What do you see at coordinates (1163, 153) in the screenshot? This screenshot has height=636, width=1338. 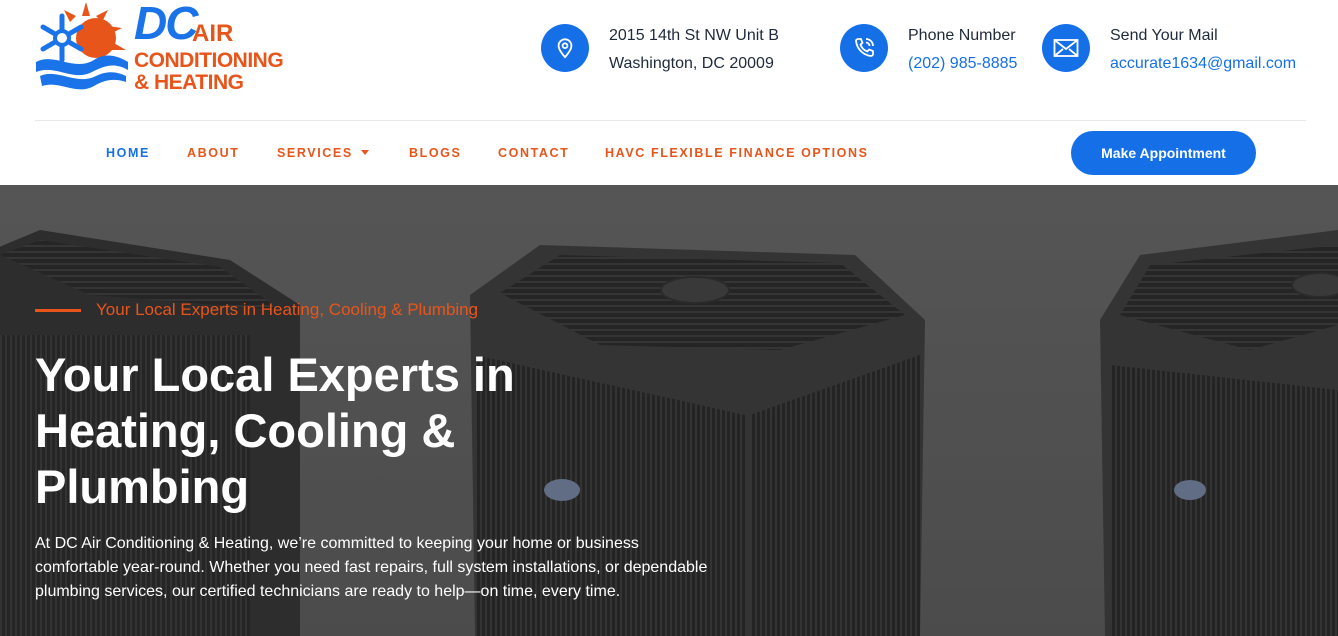 I see `make-appointment-button: Make Appointment` at bounding box center [1163, 153].